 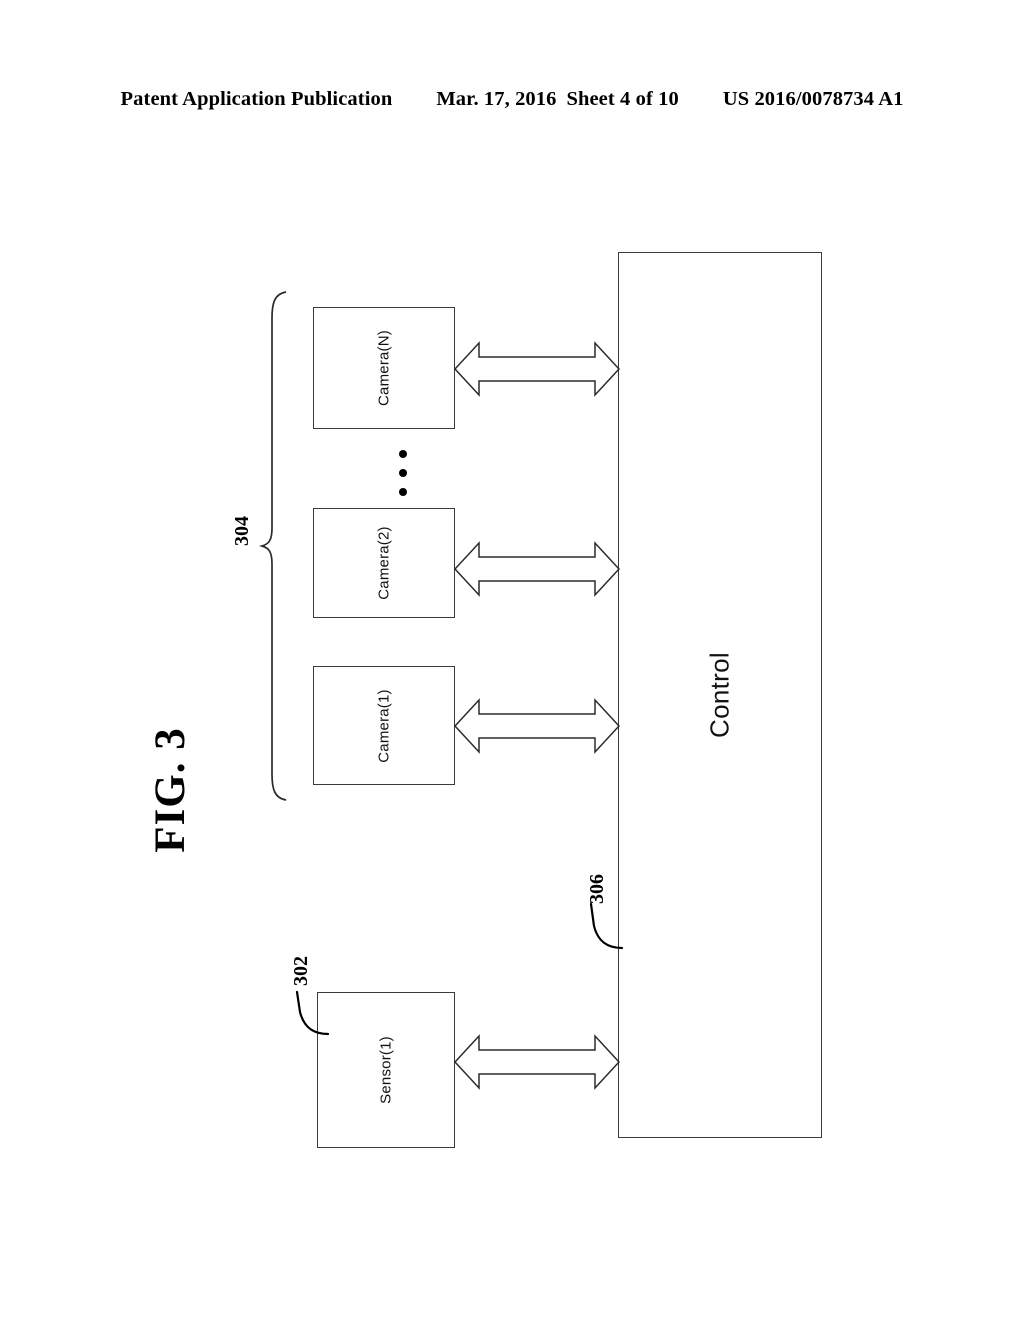 What do you see at coordinates (170, 790) in the screenshot?
I see `figure-caption: FIG. 3` at bounding box center [170, 790].